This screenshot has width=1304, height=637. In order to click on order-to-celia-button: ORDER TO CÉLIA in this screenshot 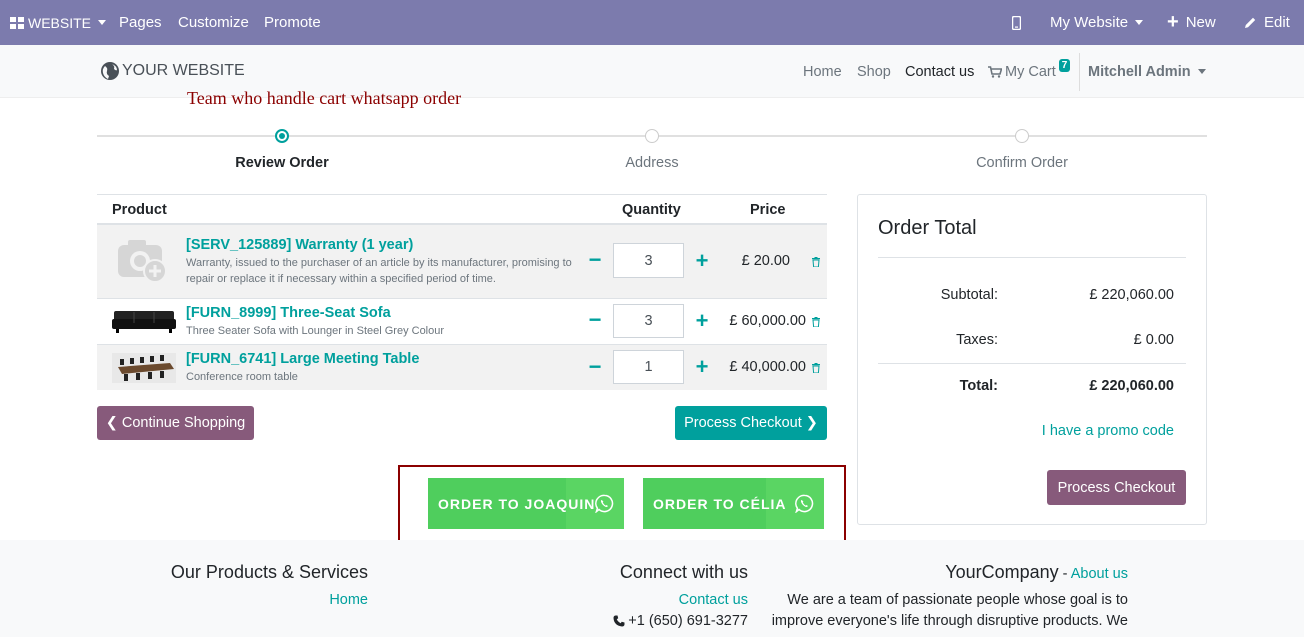, I will do `click(733, 503)`.